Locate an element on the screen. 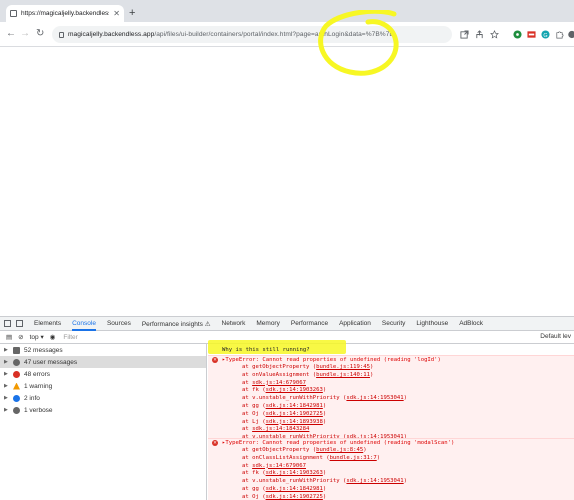 The image size is (574, 500). error-icon is located at coordinates (16, 374).